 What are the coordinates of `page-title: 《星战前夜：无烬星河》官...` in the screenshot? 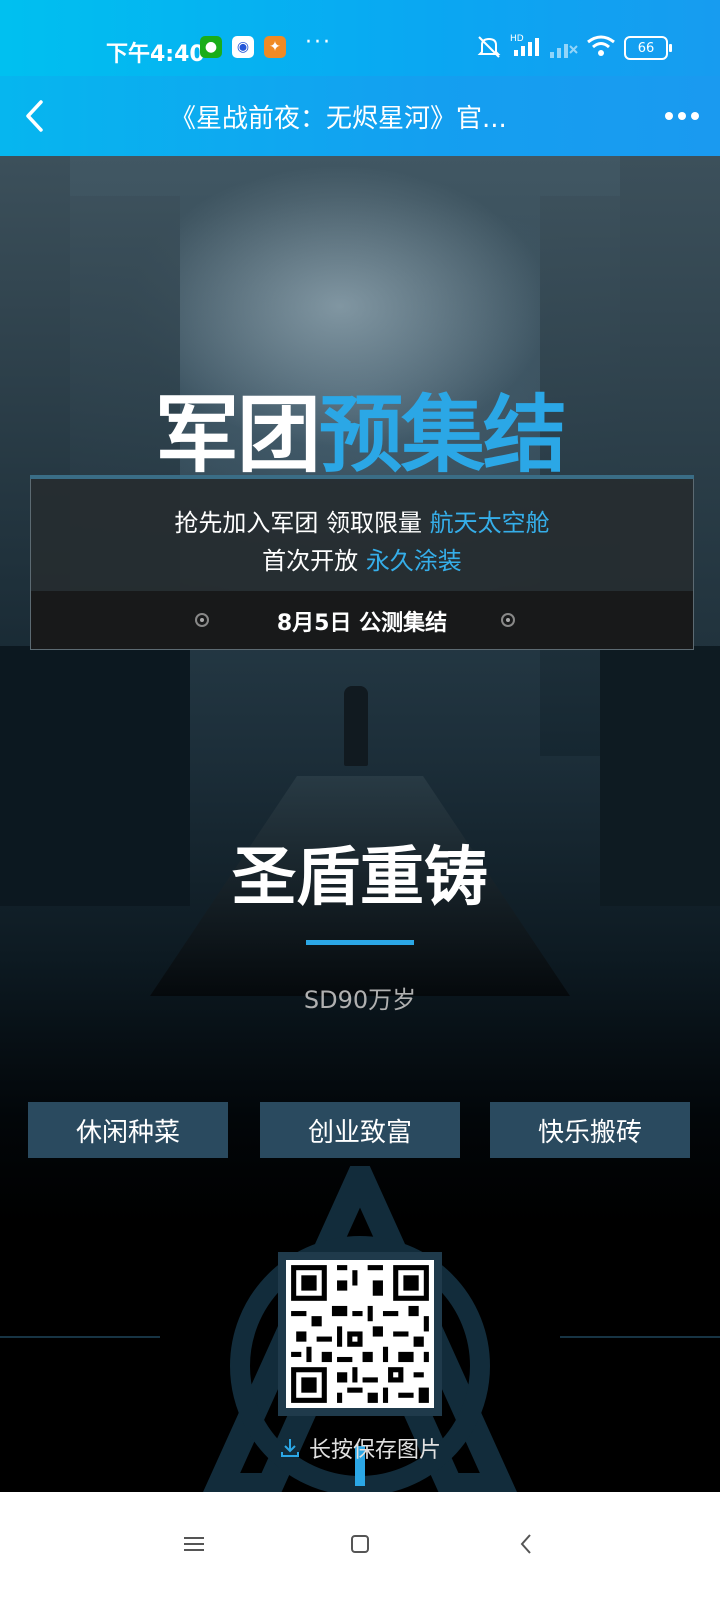 It's located at (338, 119).